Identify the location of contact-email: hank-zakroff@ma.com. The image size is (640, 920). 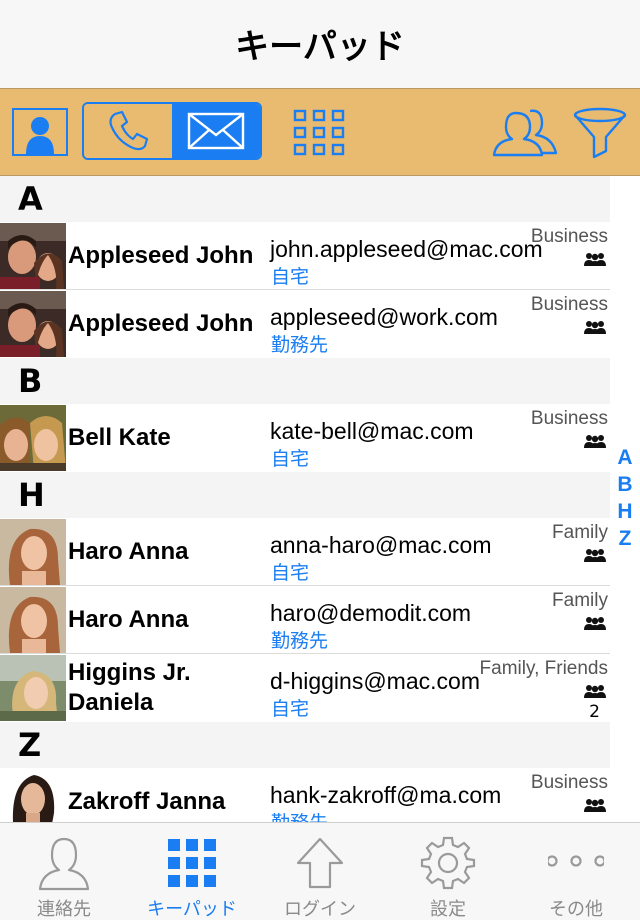
(386, 795).